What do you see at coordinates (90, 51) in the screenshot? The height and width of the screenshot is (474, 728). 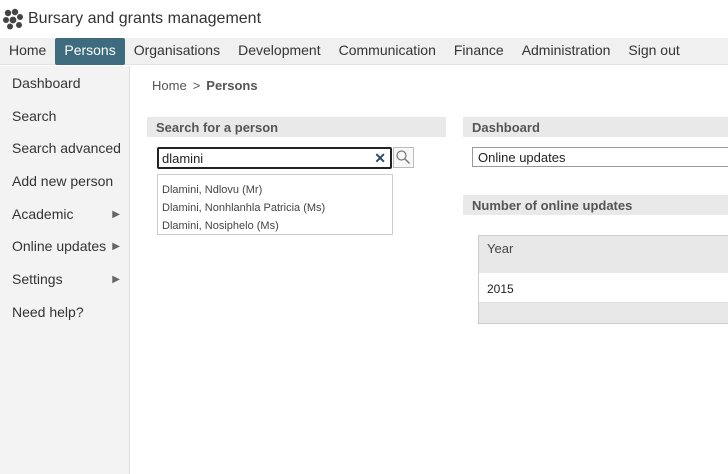 I see `nav-persons: Persons` at bounding box center [90, 51].